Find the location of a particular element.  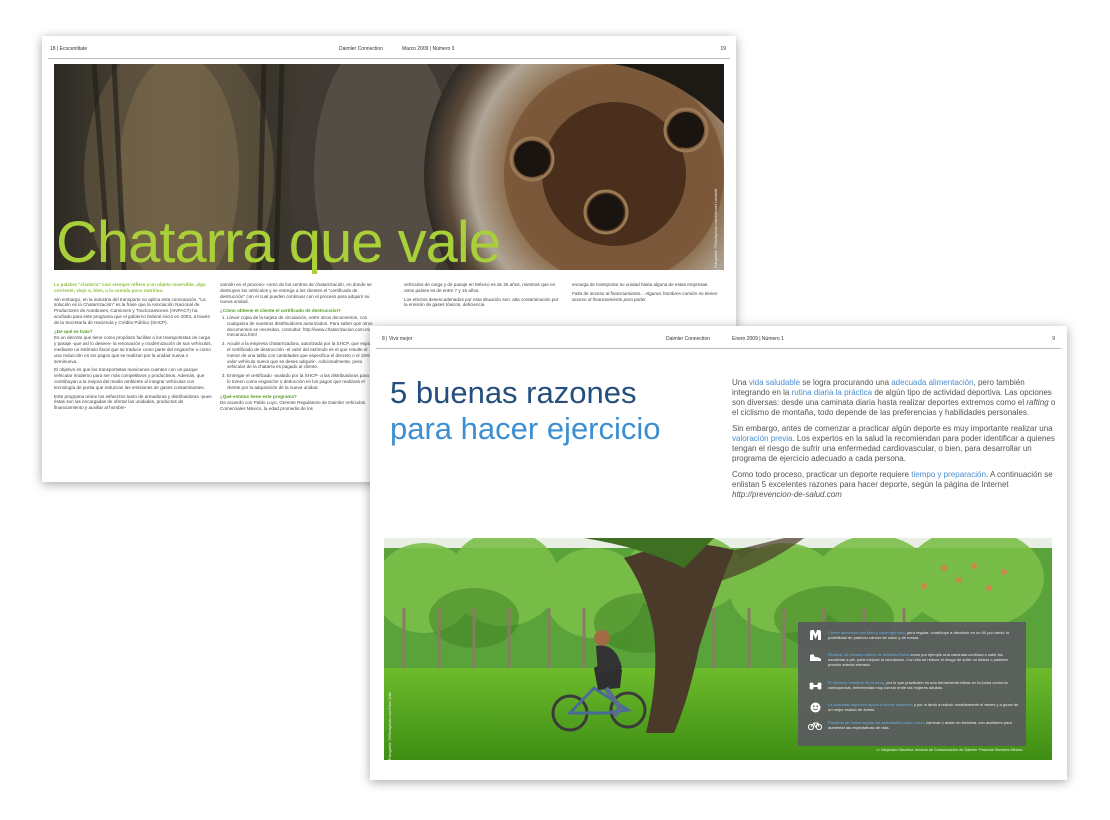

bicycle-icon is located at coordinates (815, 725).